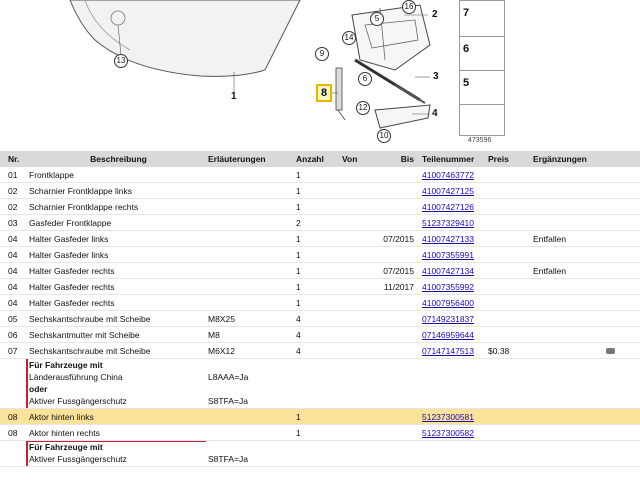  I want to click on cell-desc: Sechskantschraube mit Scheibe, so click(90, 350).